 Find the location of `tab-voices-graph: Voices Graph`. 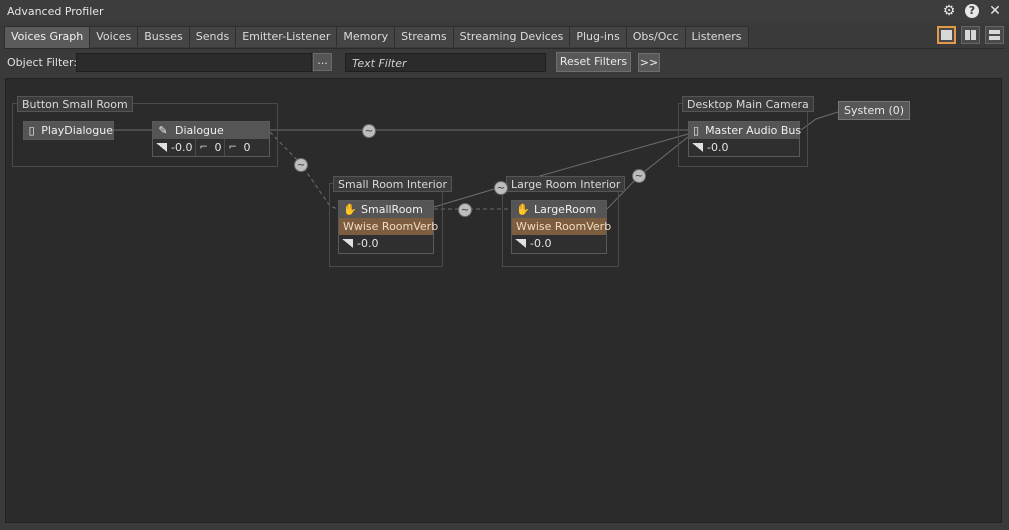

tab-voices-graph: Voices Graph is located at coordinates (47, 37).